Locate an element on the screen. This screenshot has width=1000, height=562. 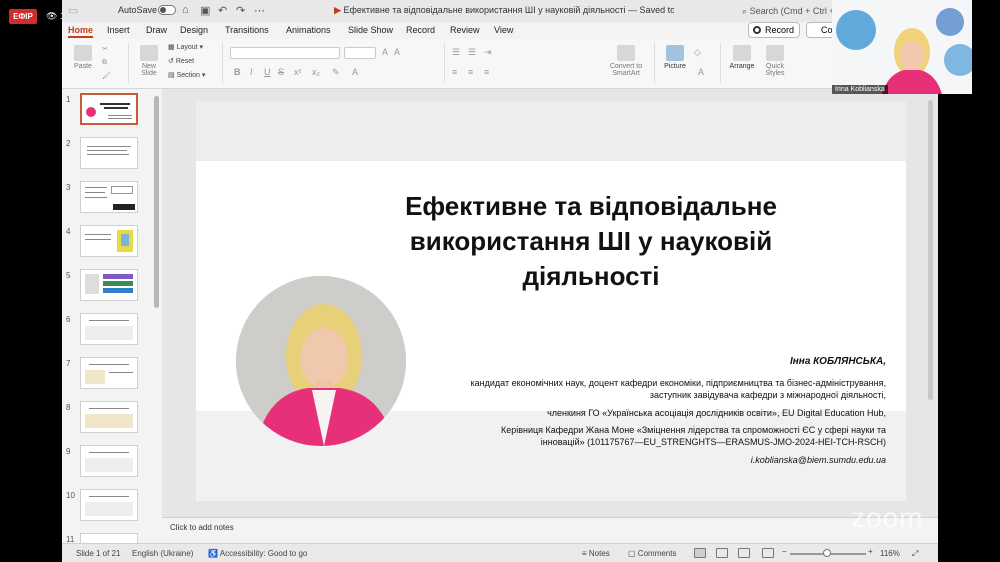
arrange-label: Arrange is located at coordinates (742, 66).